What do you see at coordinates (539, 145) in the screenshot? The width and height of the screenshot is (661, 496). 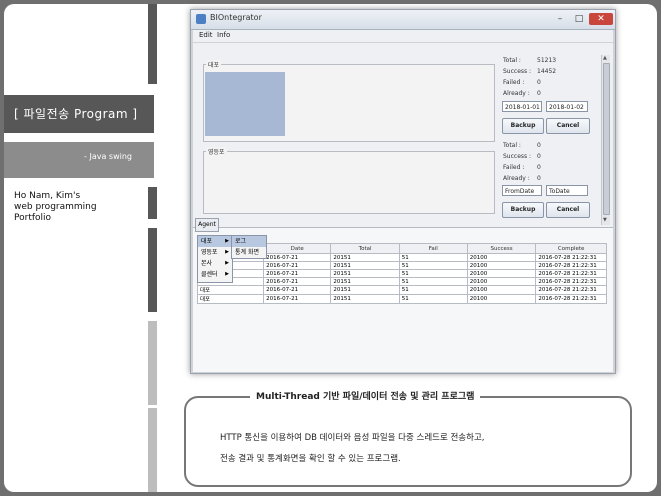 I see `stat-total-value: 0` at bounding box center [539, 145].